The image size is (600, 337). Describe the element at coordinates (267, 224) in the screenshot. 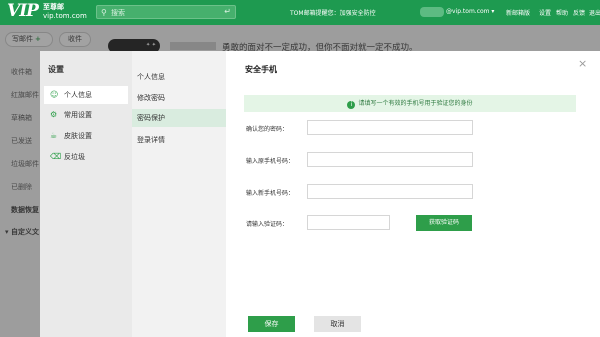

I see `verify-code-label: 请输入验证码：` at that location.